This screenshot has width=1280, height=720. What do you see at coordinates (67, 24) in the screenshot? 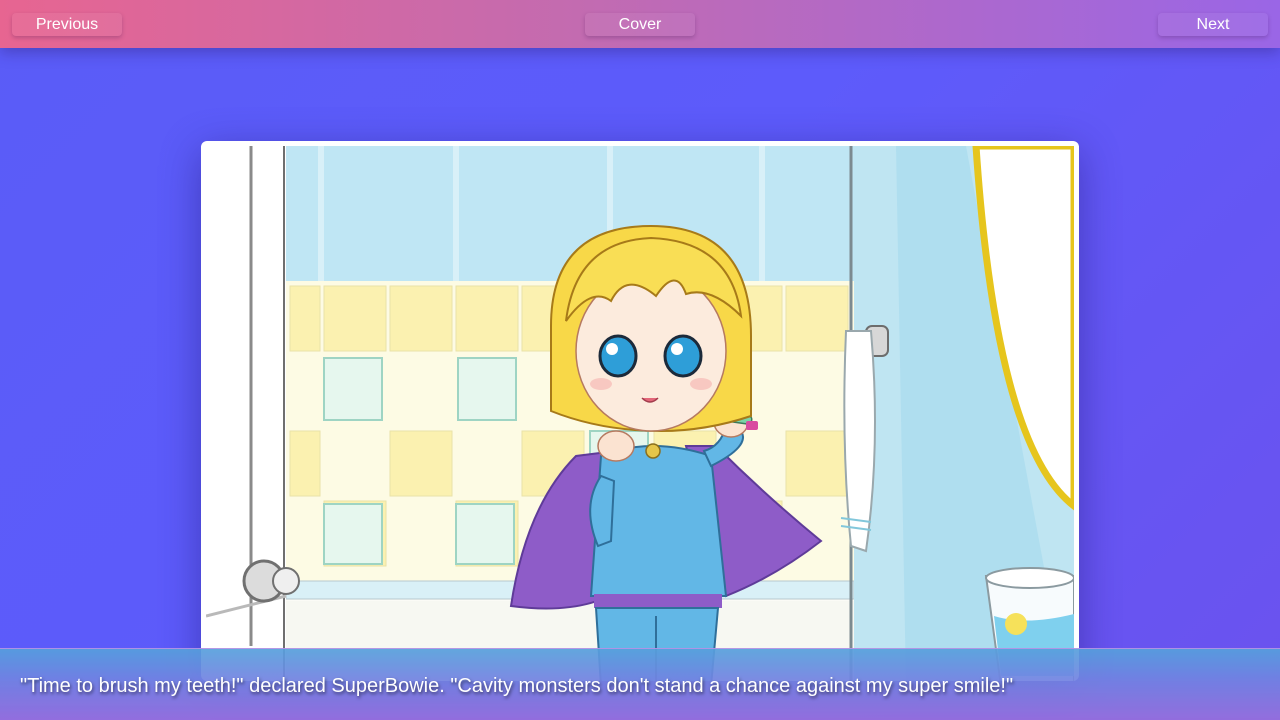
I see `previous-button: Previous` at bounding box center [67, 24].